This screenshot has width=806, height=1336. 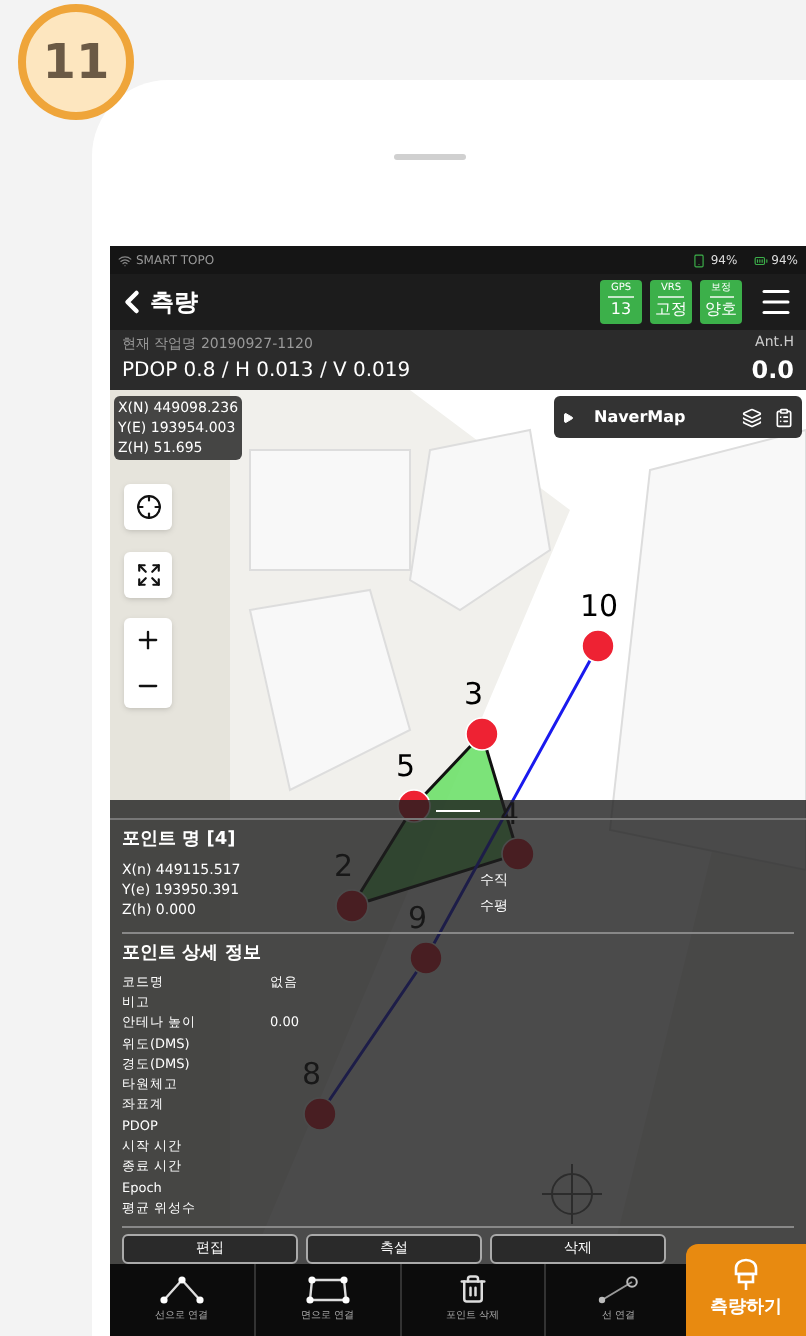 I want to click on connect-icon, so click(x=618, y=1289).